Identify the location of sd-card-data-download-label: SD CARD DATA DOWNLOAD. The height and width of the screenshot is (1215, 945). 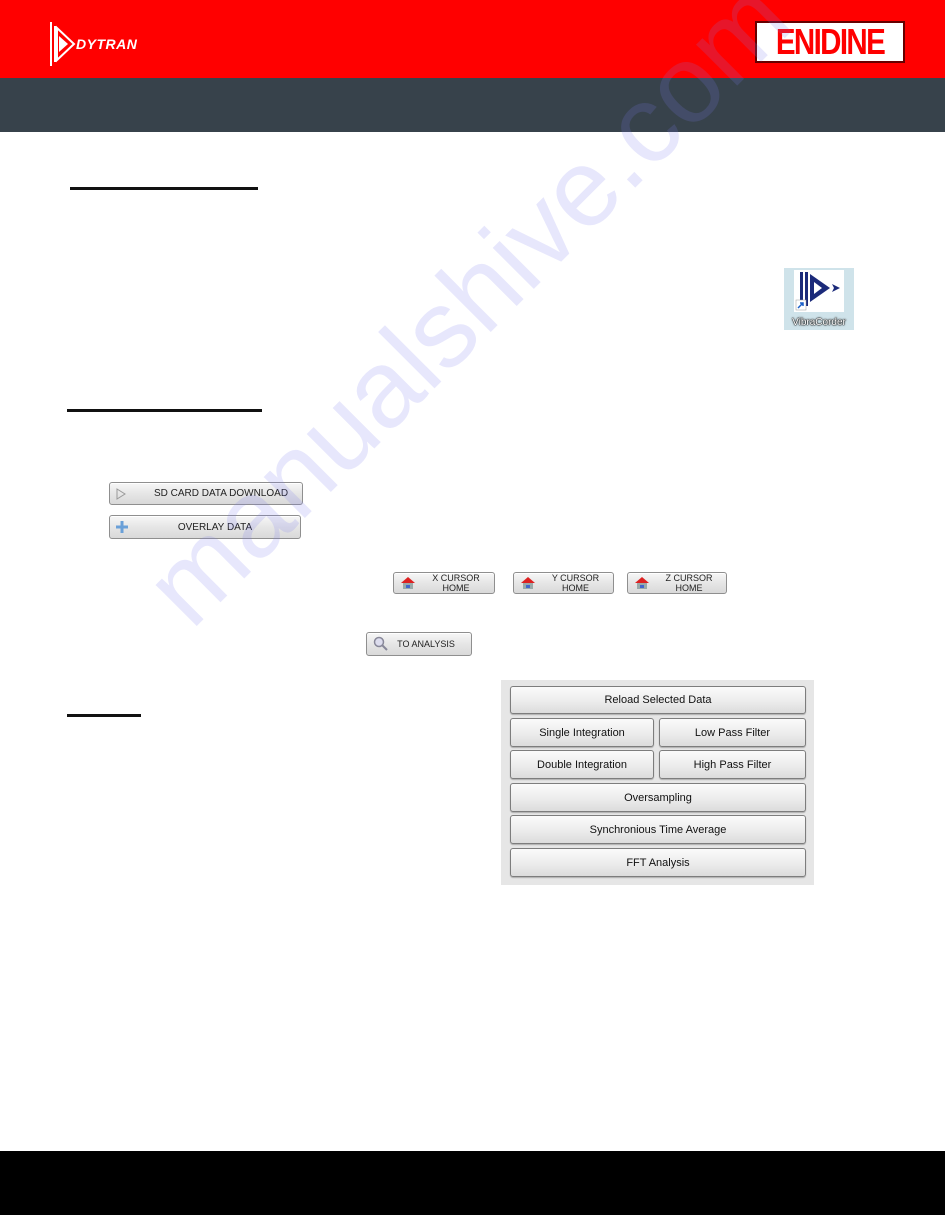
(221, 493).